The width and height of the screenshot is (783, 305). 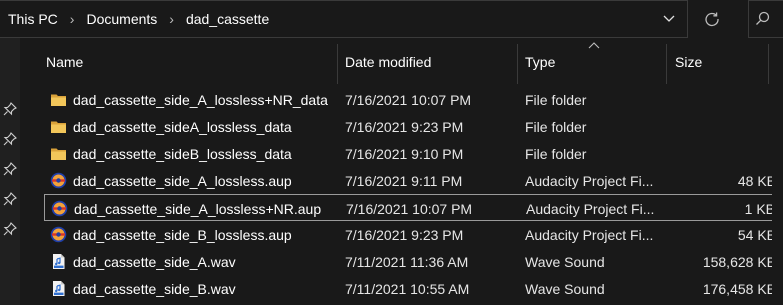 I want to click on file-date-modified: 7/11/2021 10:55 AM, so click(x=407, y=288).